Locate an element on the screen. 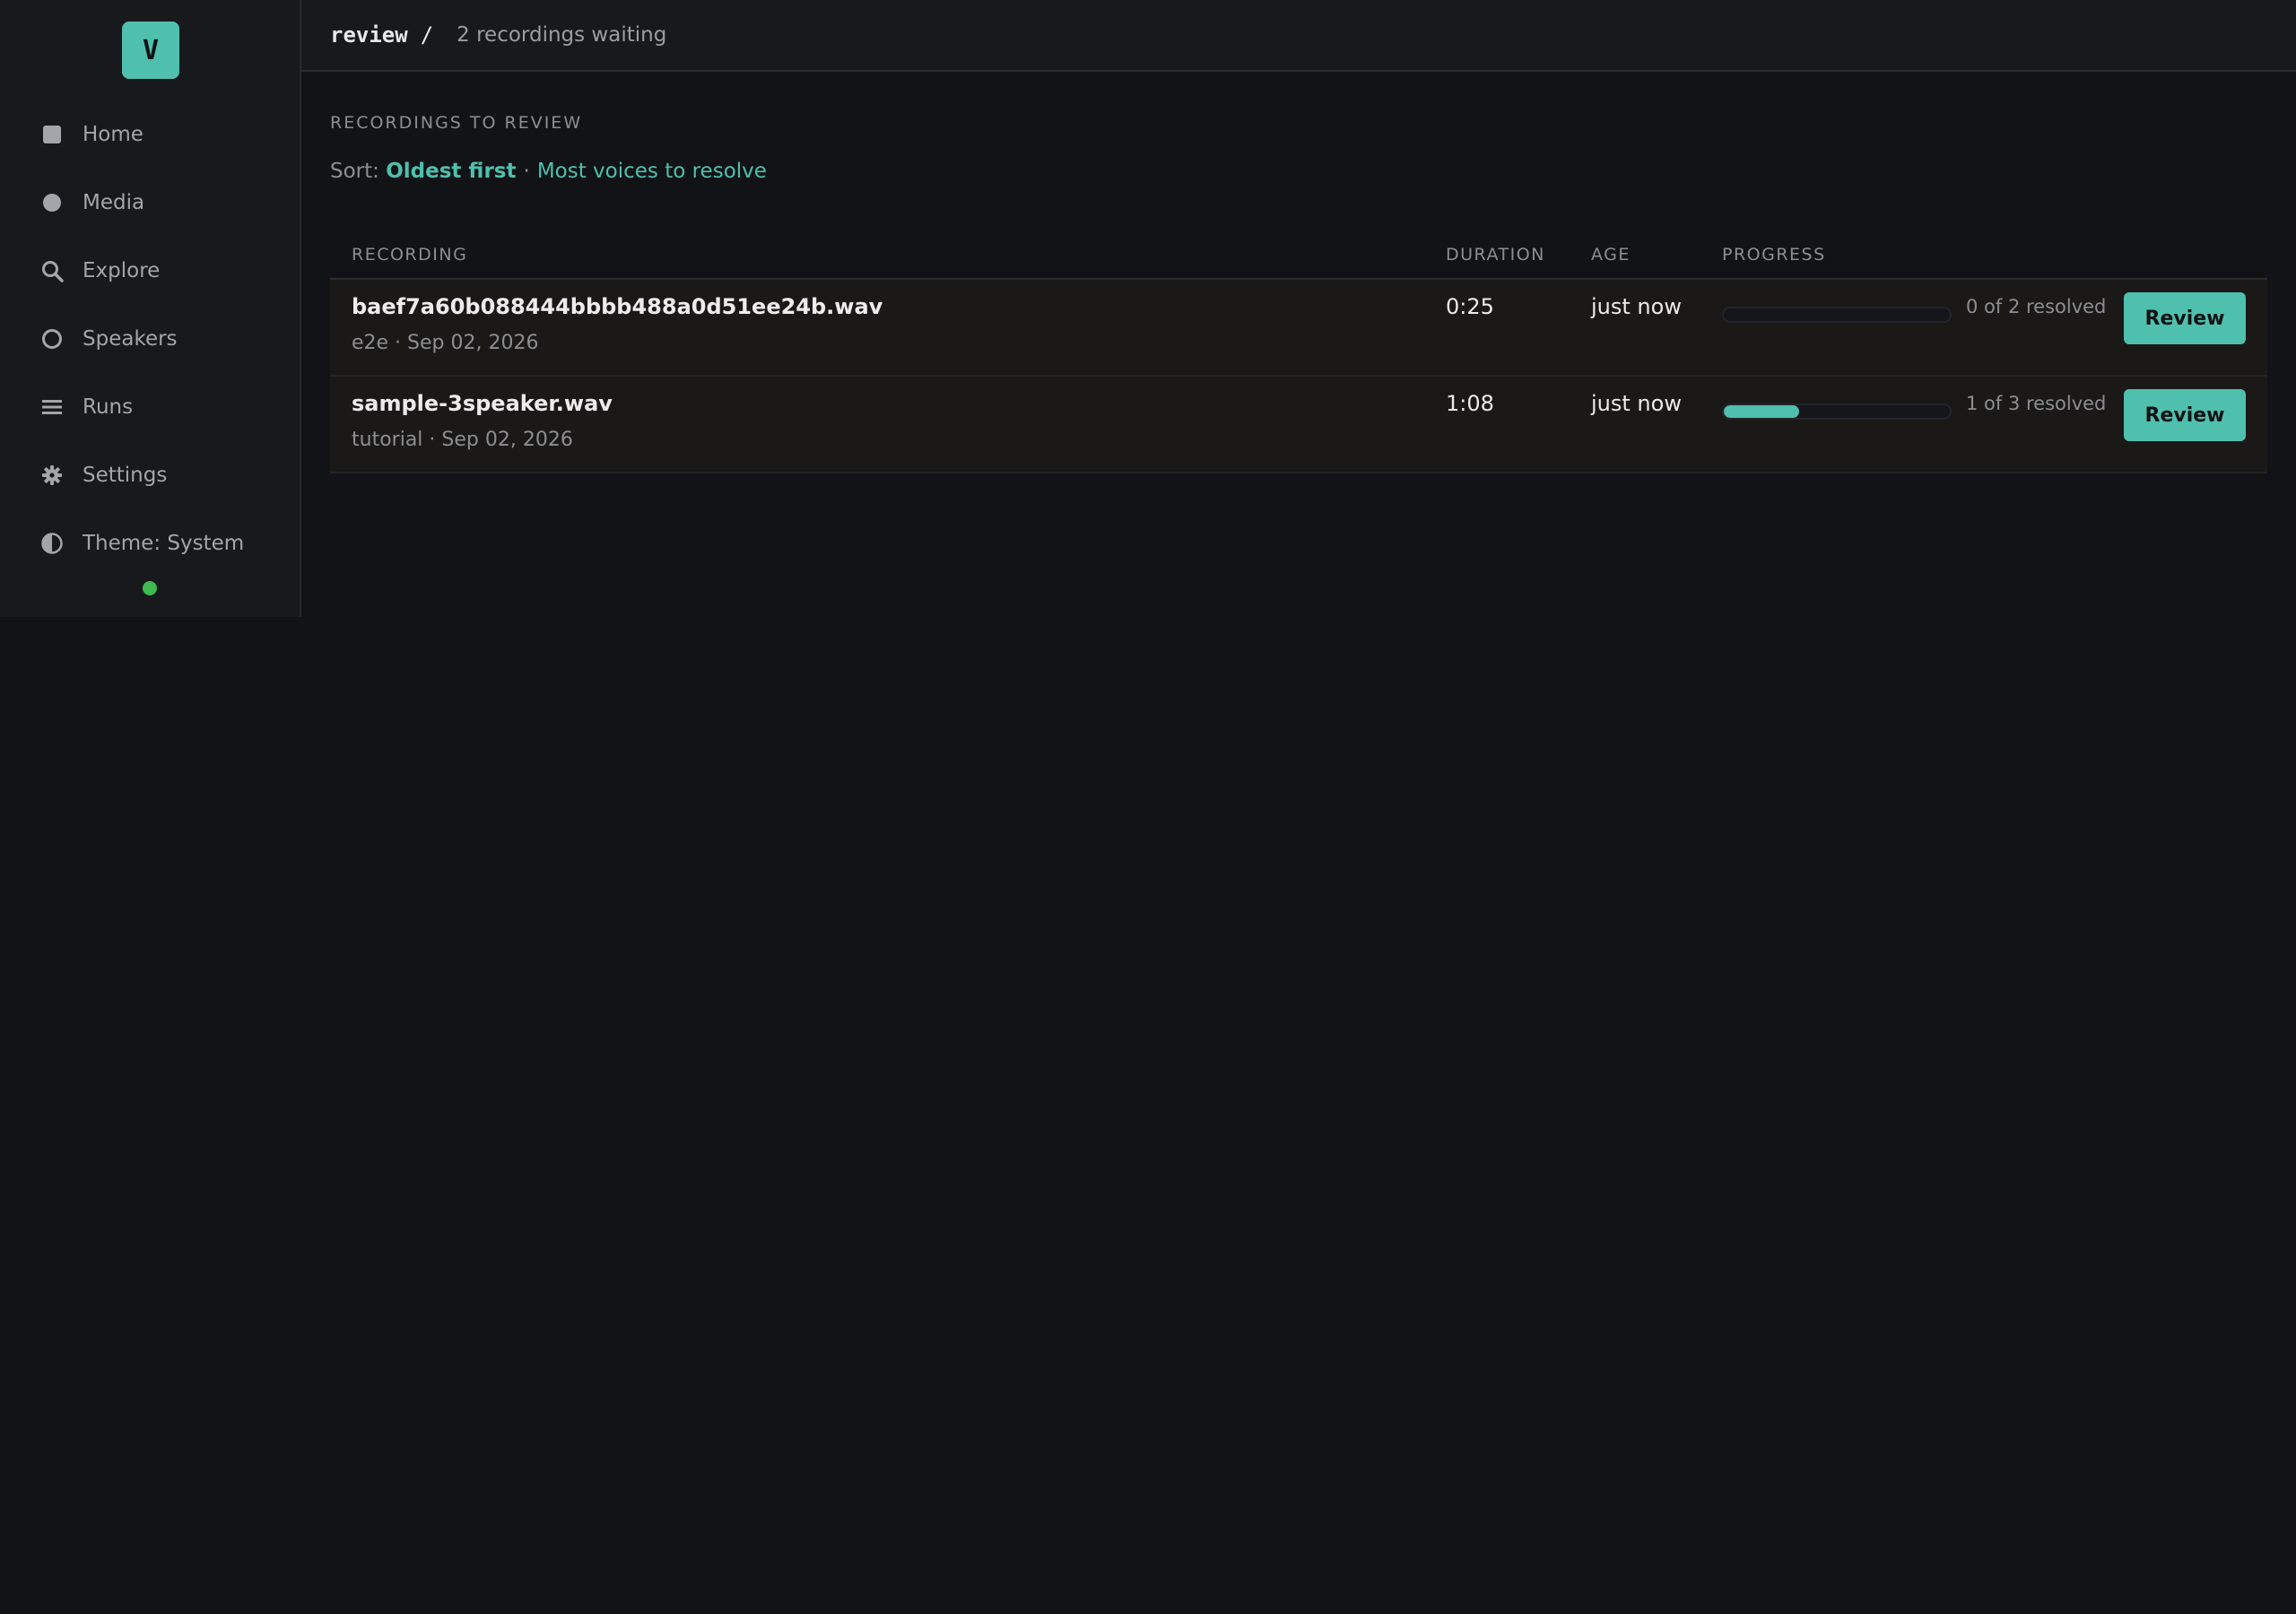  progress-label: 1 of 3 resolved is located at coordinates (2036, 403).